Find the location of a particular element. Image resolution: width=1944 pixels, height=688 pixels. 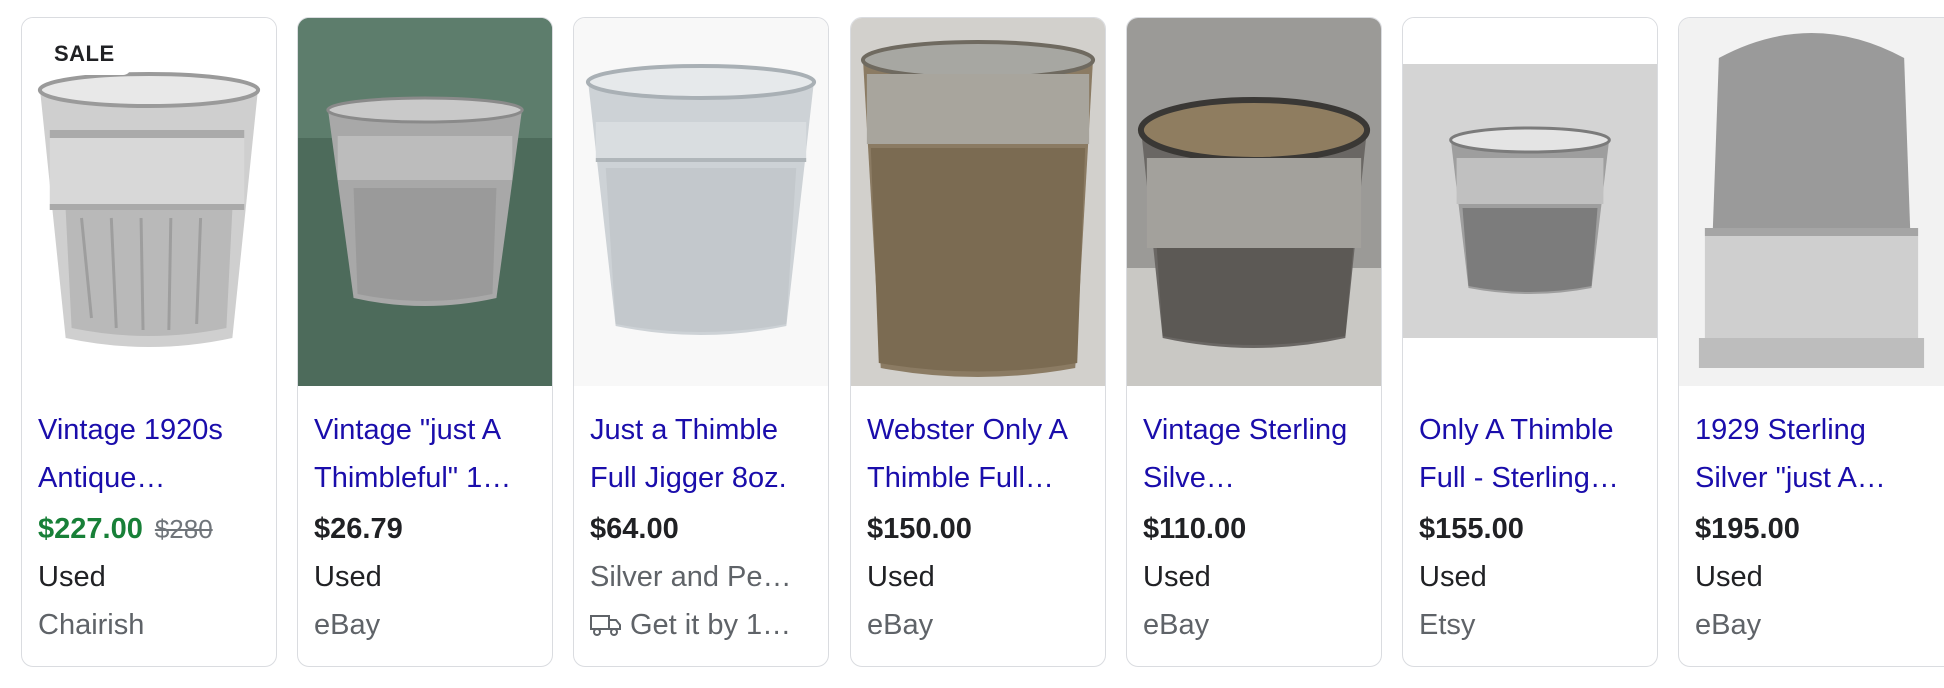

price: $155.00 is located at coordinates (1471, 529).